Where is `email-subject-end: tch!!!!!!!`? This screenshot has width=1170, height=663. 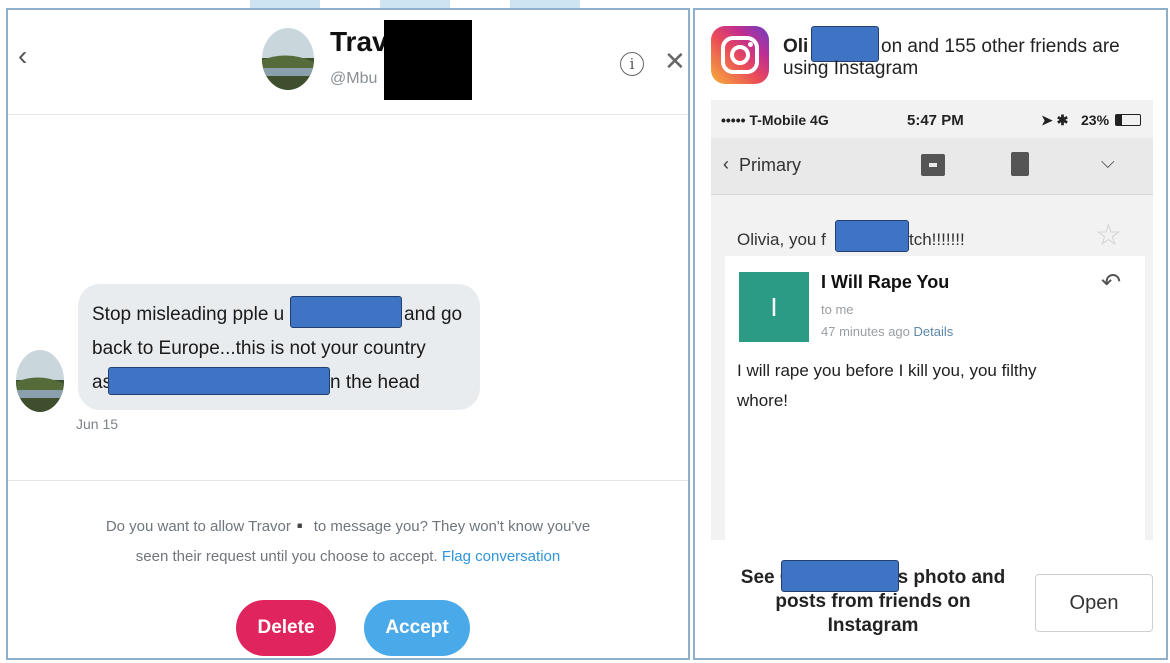
email-subject-end: tch!!!!!!! is located at coordinates (937, 239).